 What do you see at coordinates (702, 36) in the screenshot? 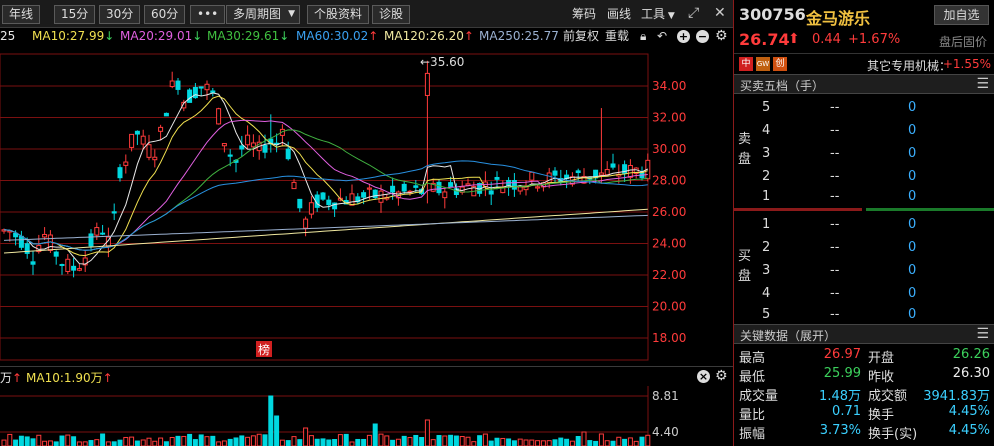
I see `minus-icon: −` at bounding box center [702, 36].